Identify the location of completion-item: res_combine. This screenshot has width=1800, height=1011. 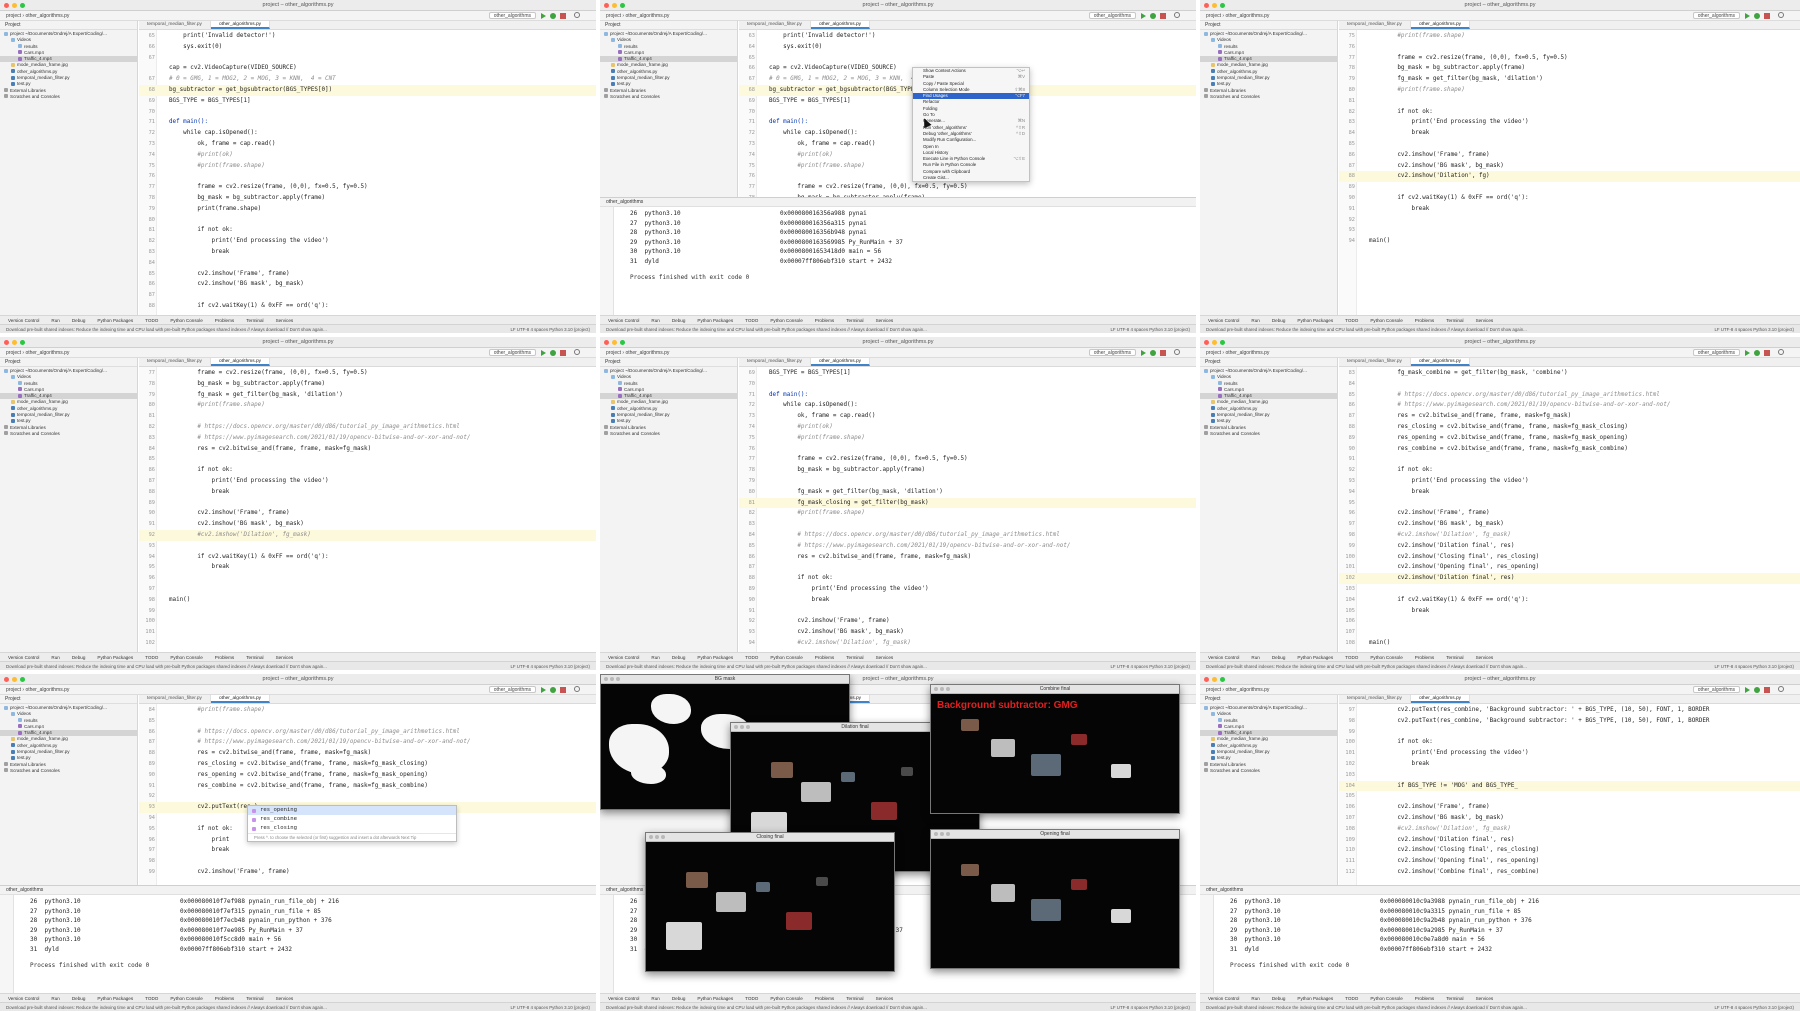
(352, 819).